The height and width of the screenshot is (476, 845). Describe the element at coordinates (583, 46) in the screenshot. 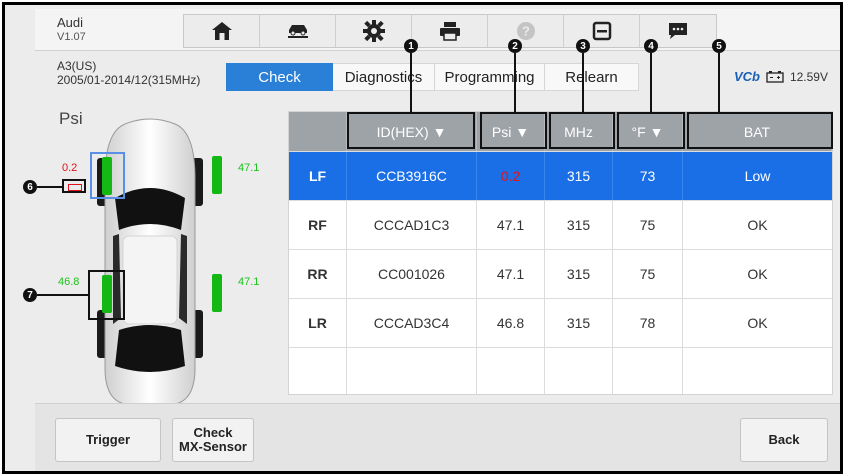

I see `callout-3: 3` at that location.